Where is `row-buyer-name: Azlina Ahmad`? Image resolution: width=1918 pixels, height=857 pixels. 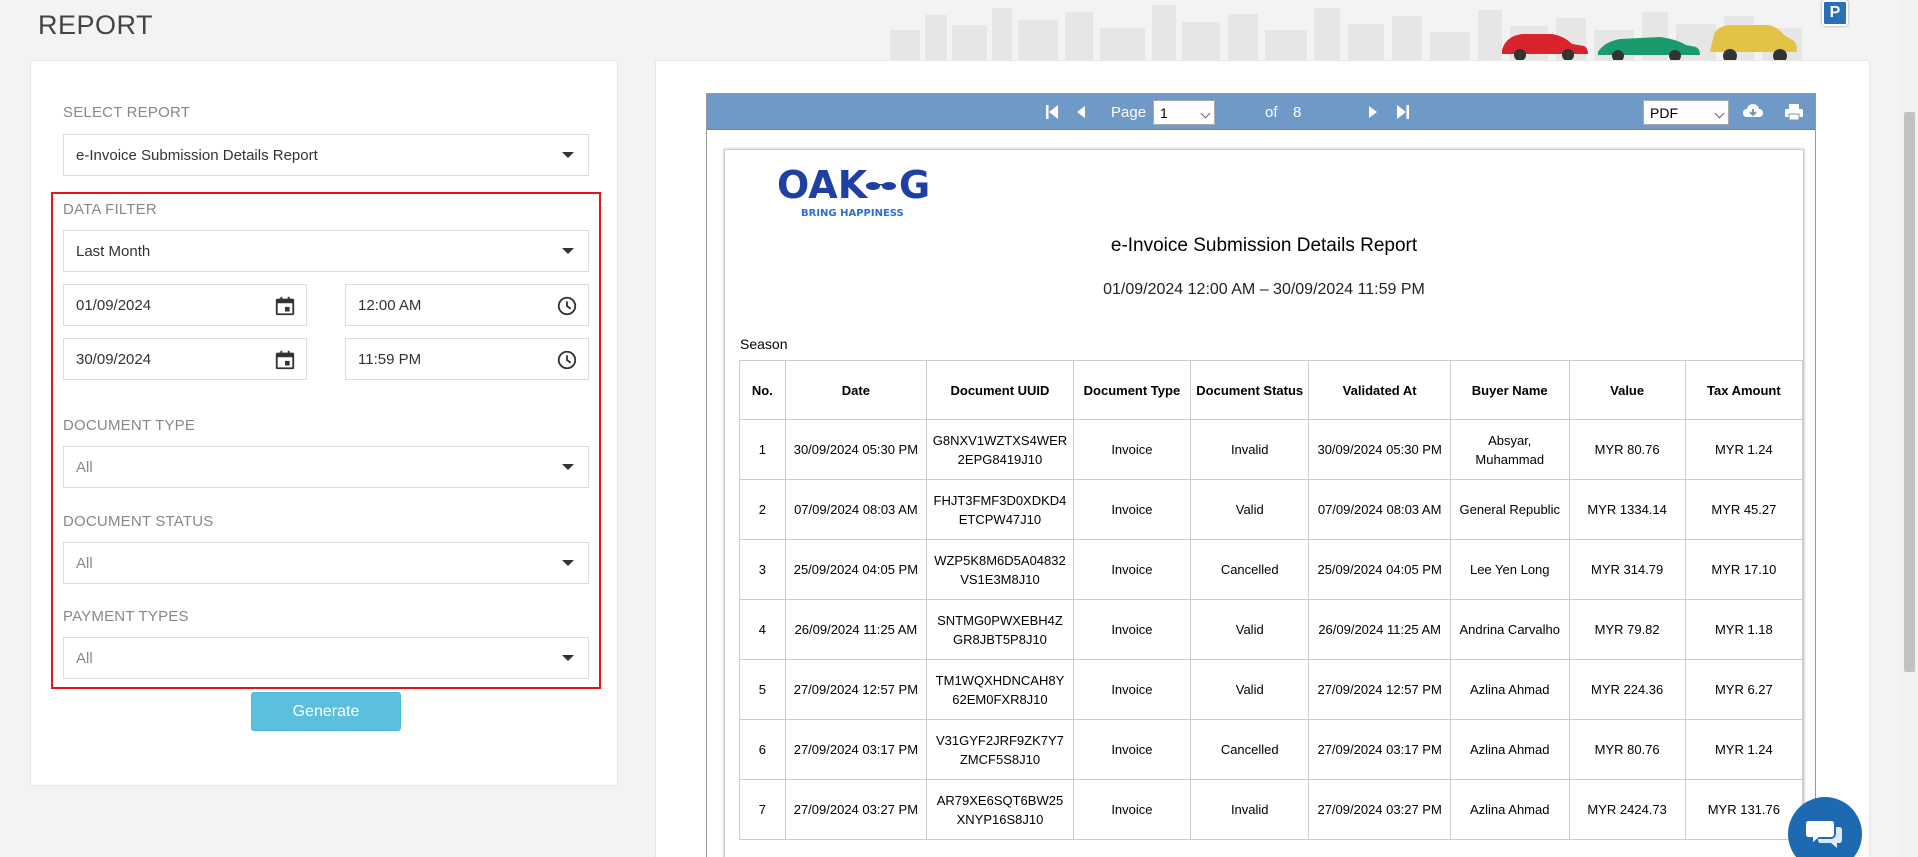 row-buyer-name: Azlina Ahmad is located at coordinates (1509, 809).